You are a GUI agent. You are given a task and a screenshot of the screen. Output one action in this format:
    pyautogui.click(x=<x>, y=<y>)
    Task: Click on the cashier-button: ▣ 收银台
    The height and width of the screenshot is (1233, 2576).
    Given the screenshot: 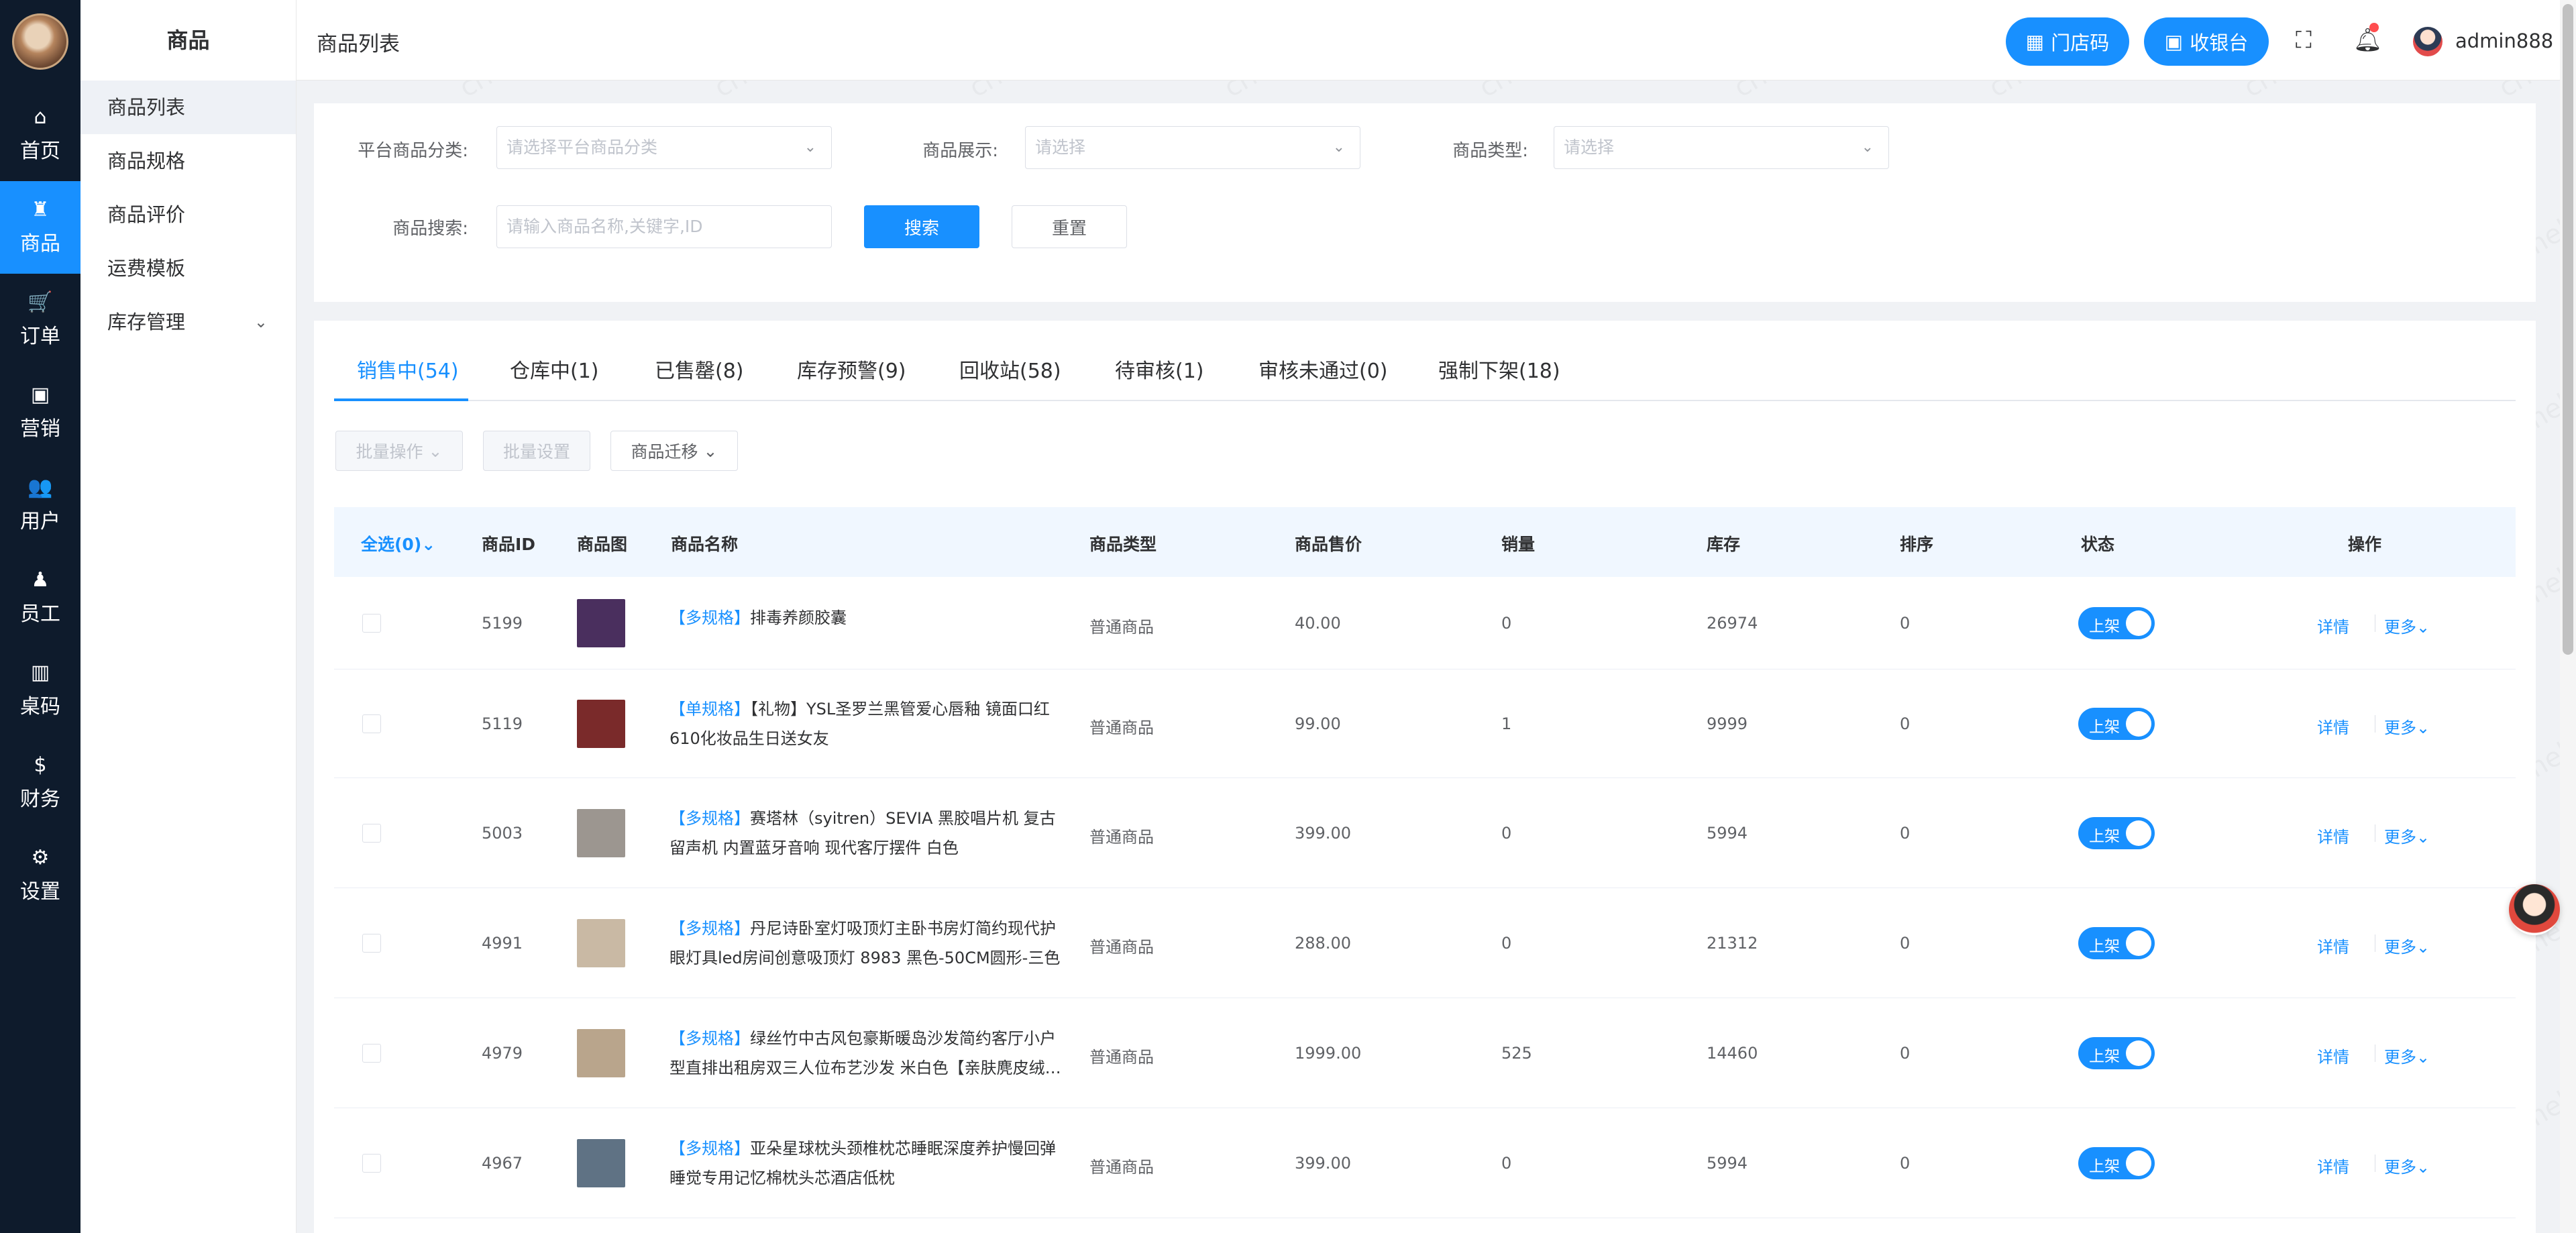 What is the action you would take?
    pyautogui.click(x=2206, y=42)
    